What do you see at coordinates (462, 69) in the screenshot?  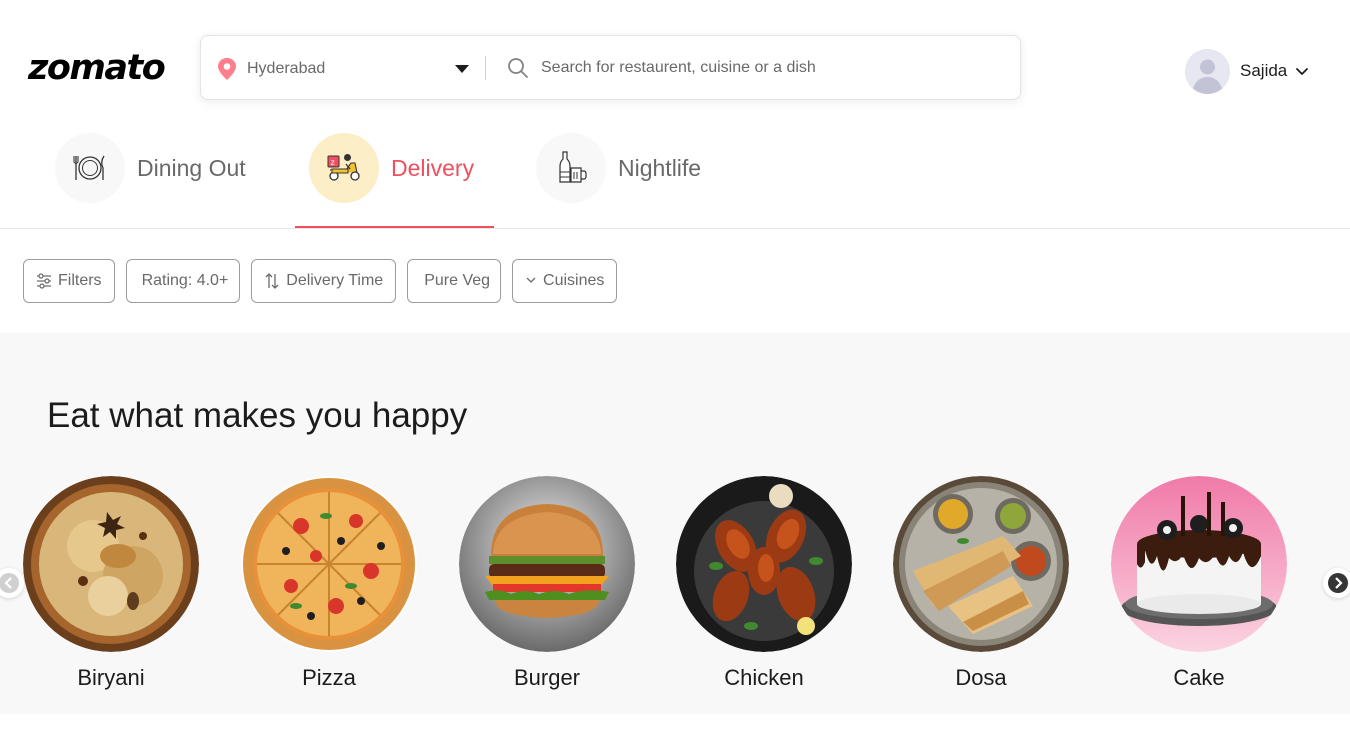 I see `location-dropdown-caret-icon` at bounding box center [462, 69].